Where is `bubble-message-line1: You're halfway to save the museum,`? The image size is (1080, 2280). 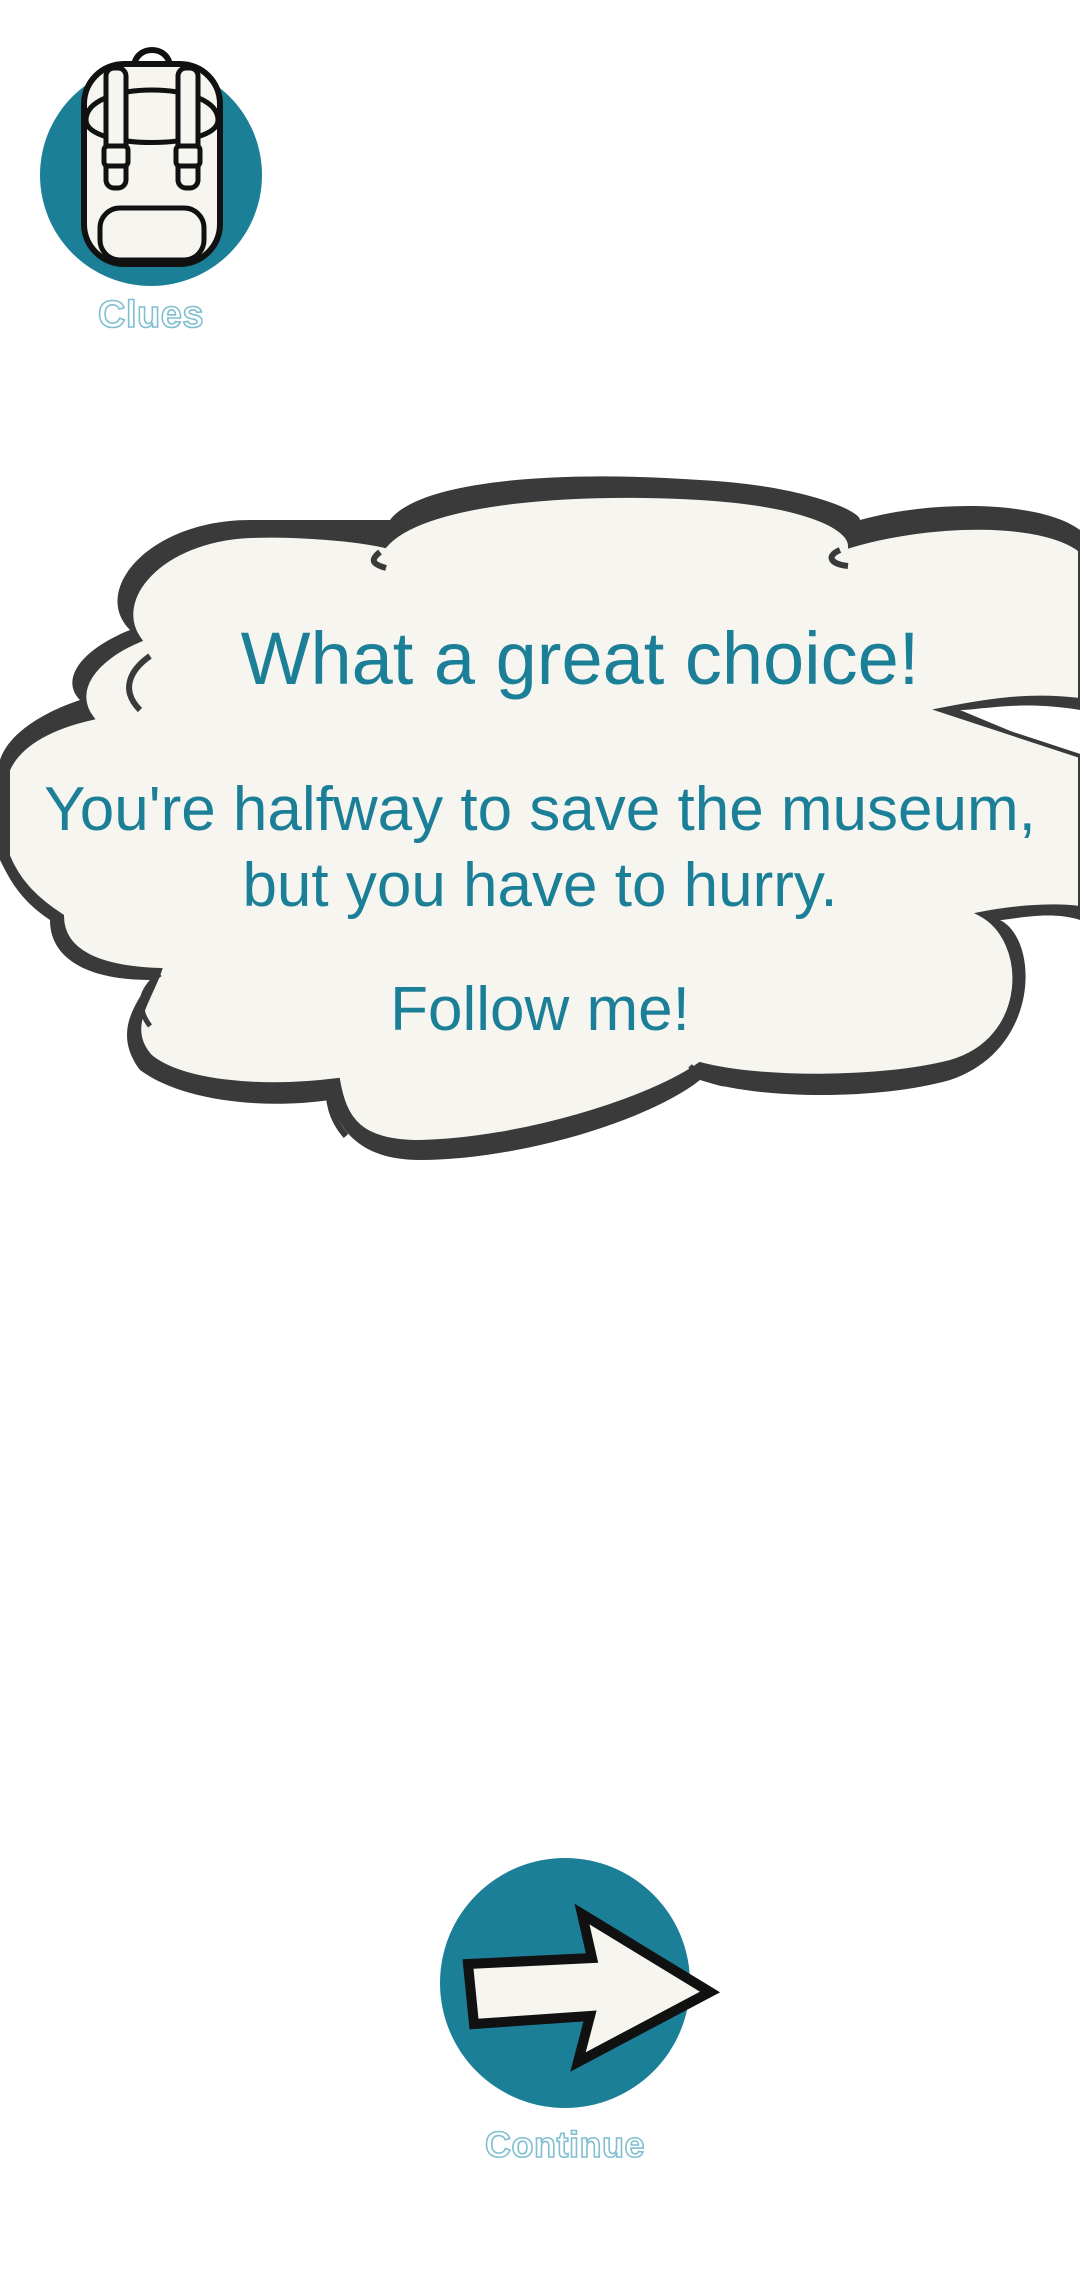
bubble-message-line1: You're halfway to save the museum, is located at coordinates (540, 809).